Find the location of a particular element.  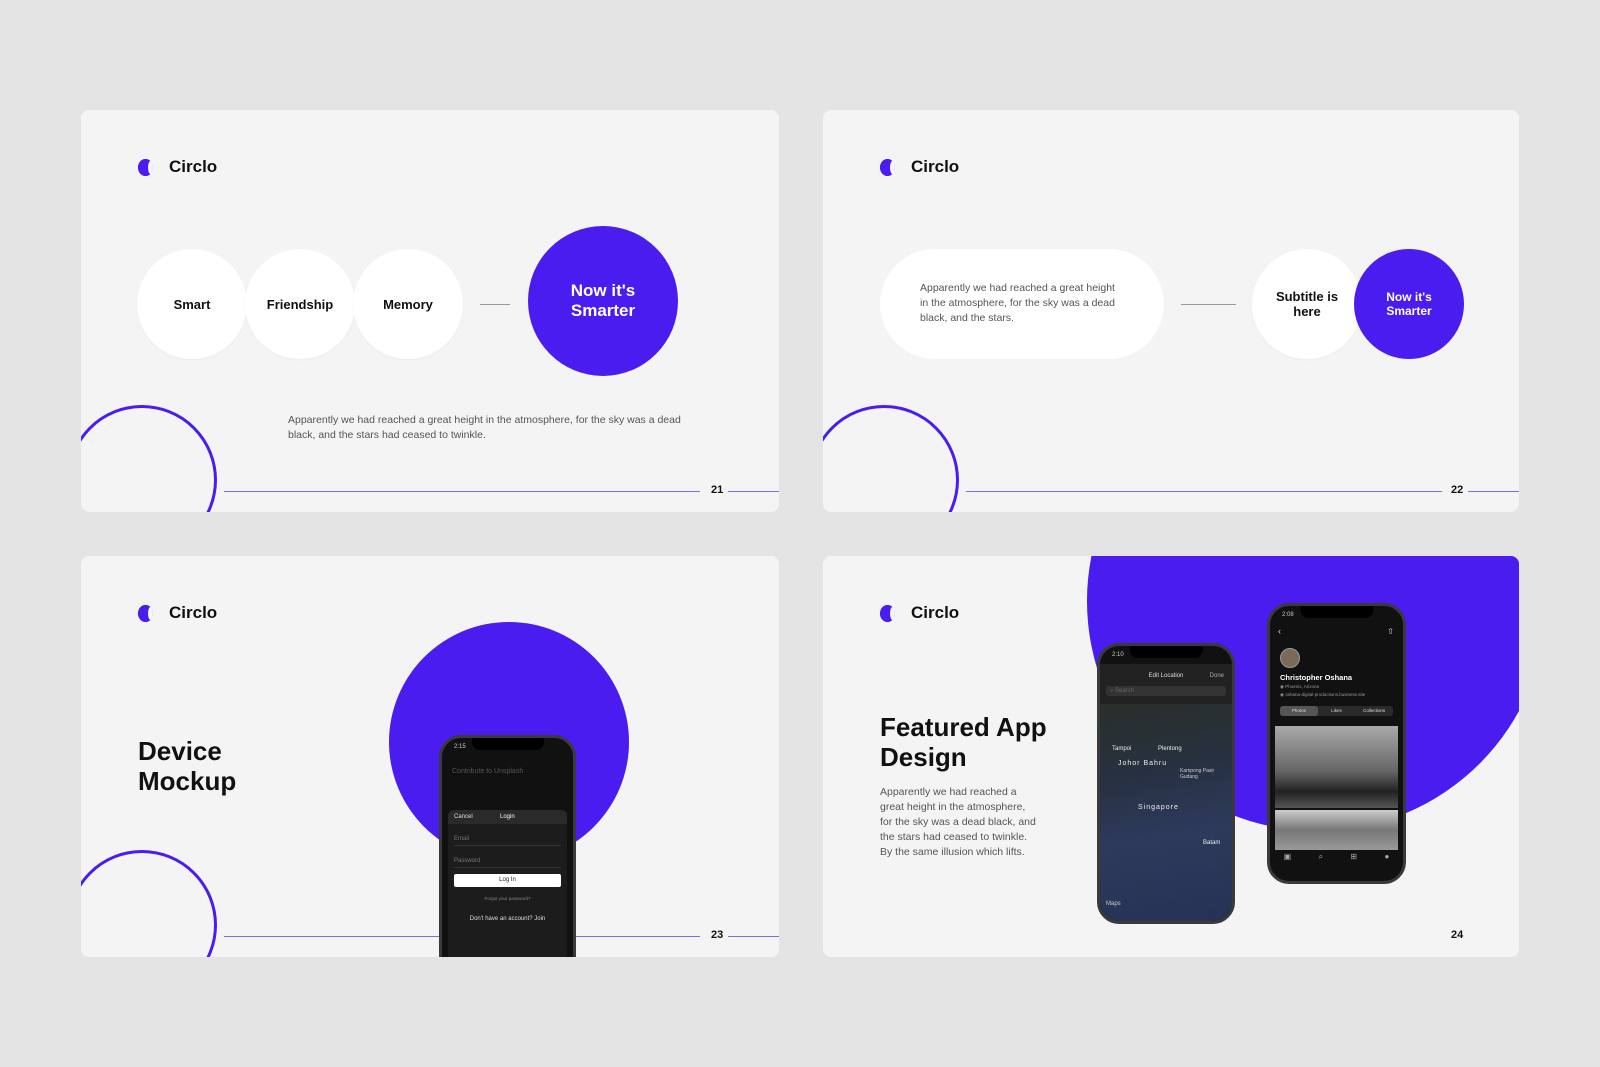

photo-desert is located at coordinates (1336, 830).